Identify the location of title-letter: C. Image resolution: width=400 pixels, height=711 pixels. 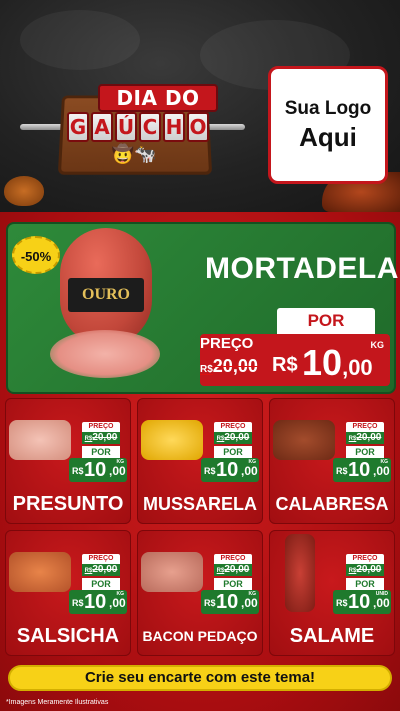
(150, 127).